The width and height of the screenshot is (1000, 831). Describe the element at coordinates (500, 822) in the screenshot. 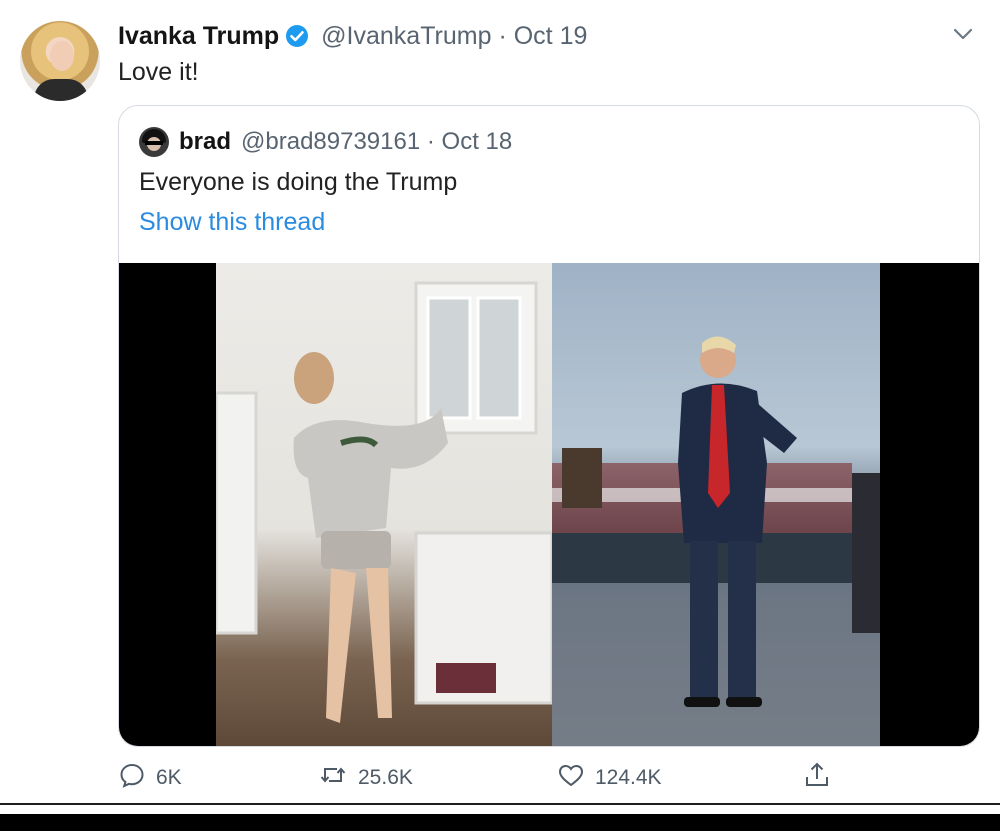

I see `screen-bottom-bar` at that location.